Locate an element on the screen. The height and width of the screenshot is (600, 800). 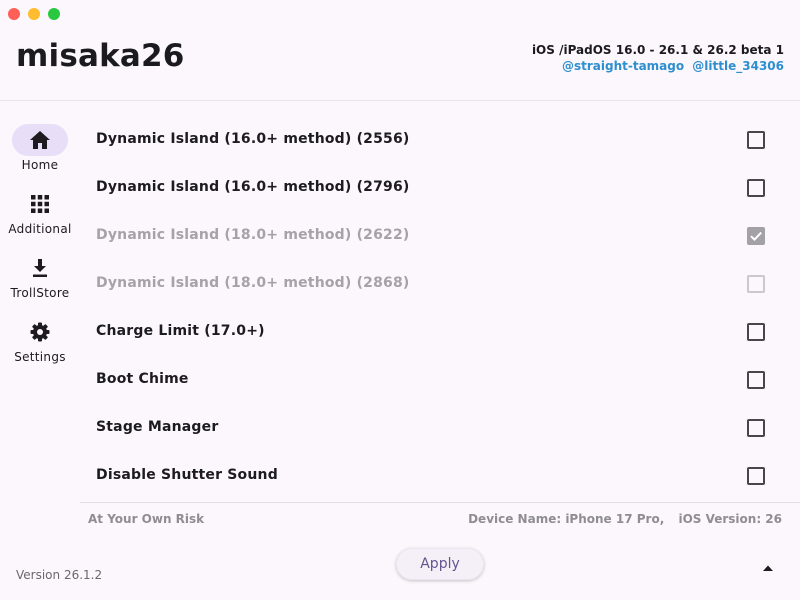
window-controls is located at coordinates (34, 14).